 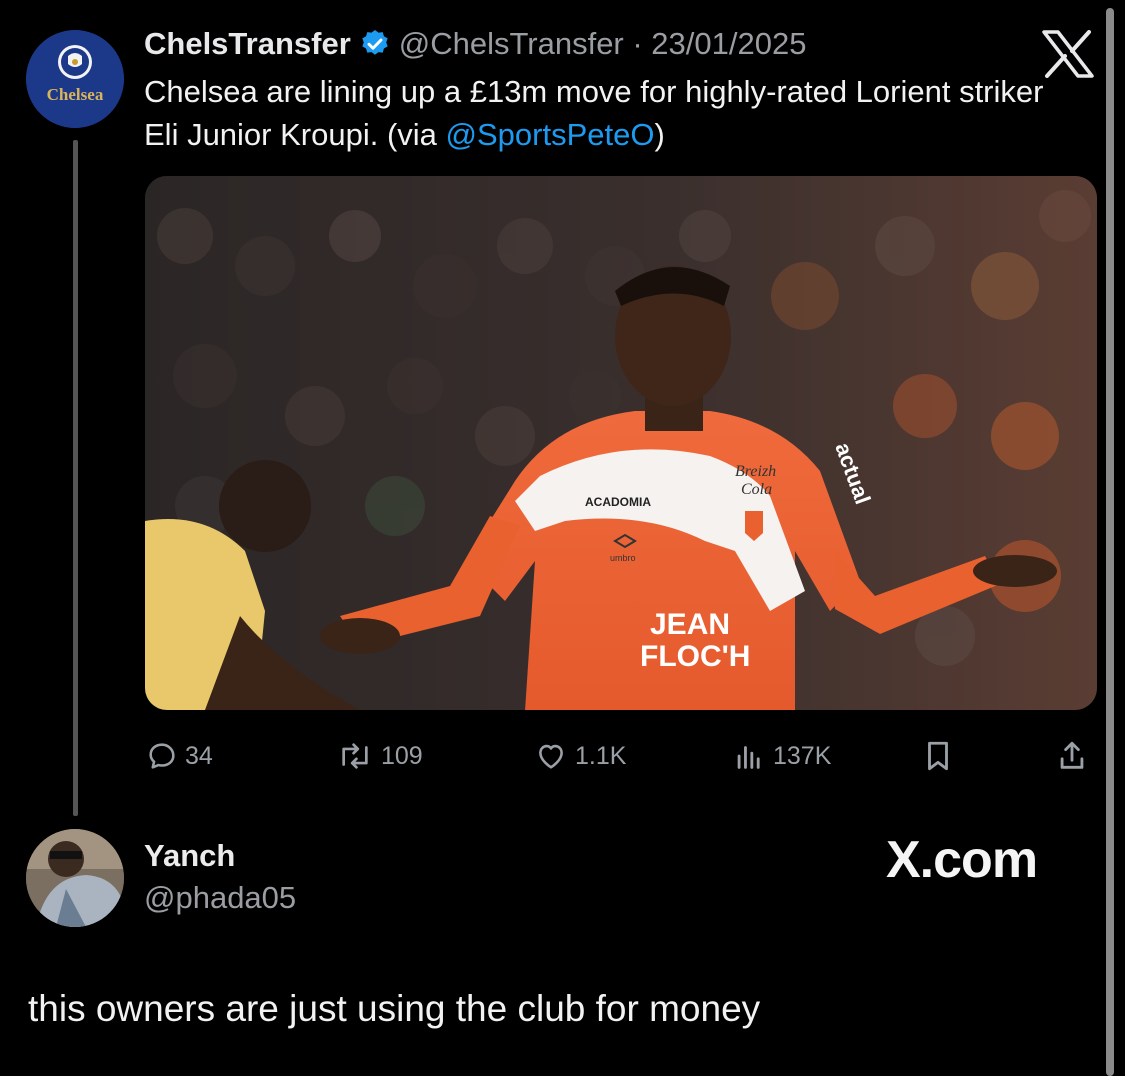 I want to click on x-com-watermark: X.com, so click(x=962, y=860).